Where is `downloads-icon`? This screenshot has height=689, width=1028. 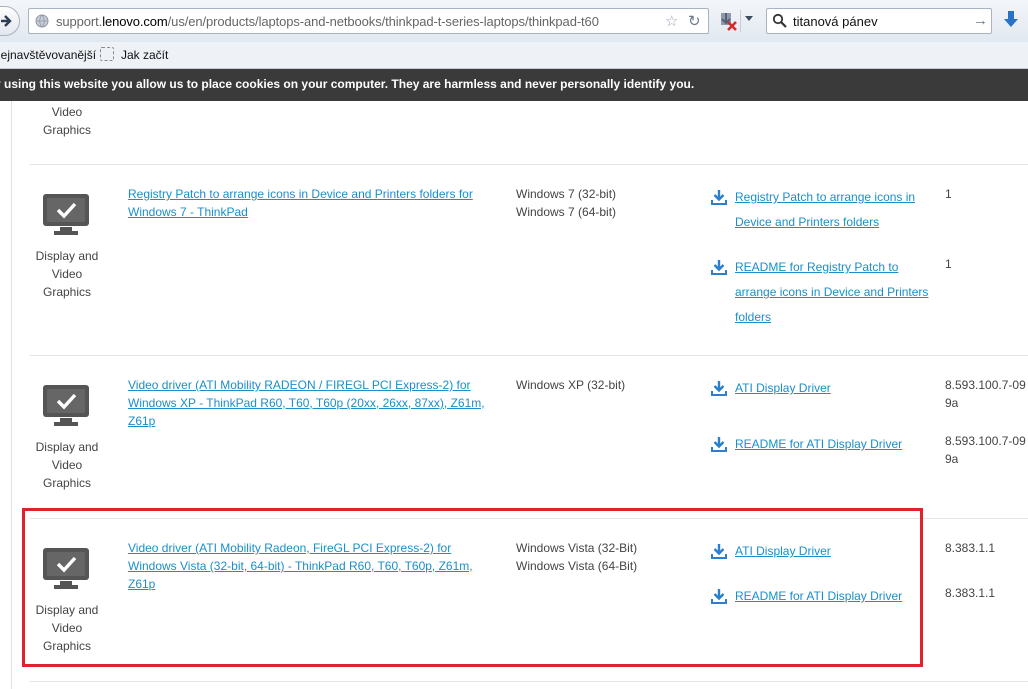
downloads-icon is located at coordinates (1011, 20).